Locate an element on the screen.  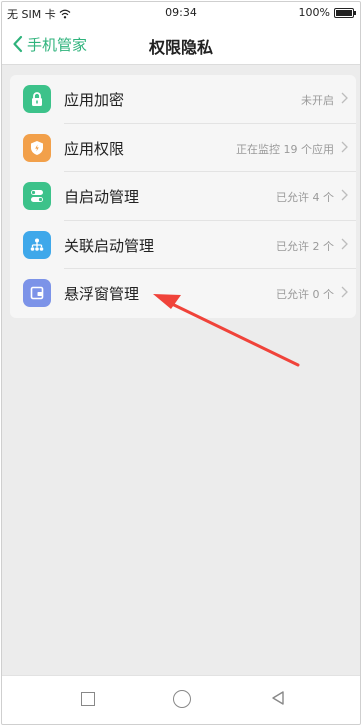
network-icon is located at coordinates (37, 244).